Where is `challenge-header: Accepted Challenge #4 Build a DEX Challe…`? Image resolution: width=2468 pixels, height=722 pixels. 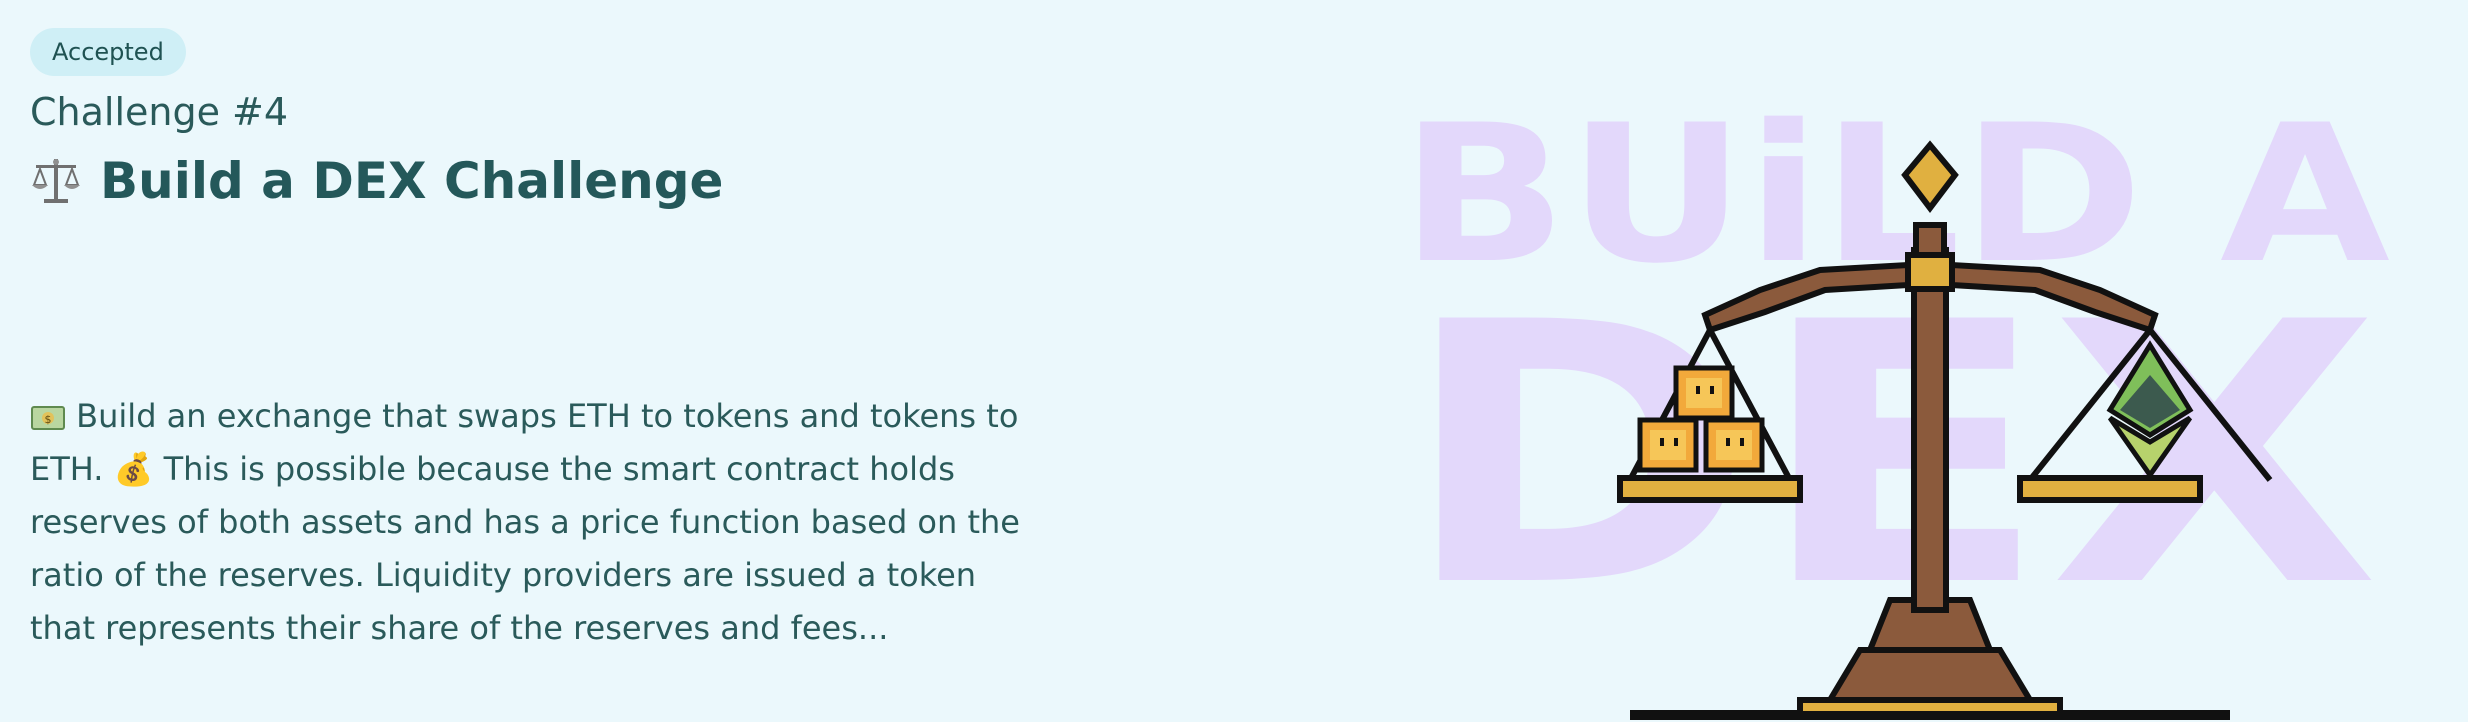 challenge-header: Accepted Challenge #4 Build a DEX Challe… is located at coordinates (540, 119).